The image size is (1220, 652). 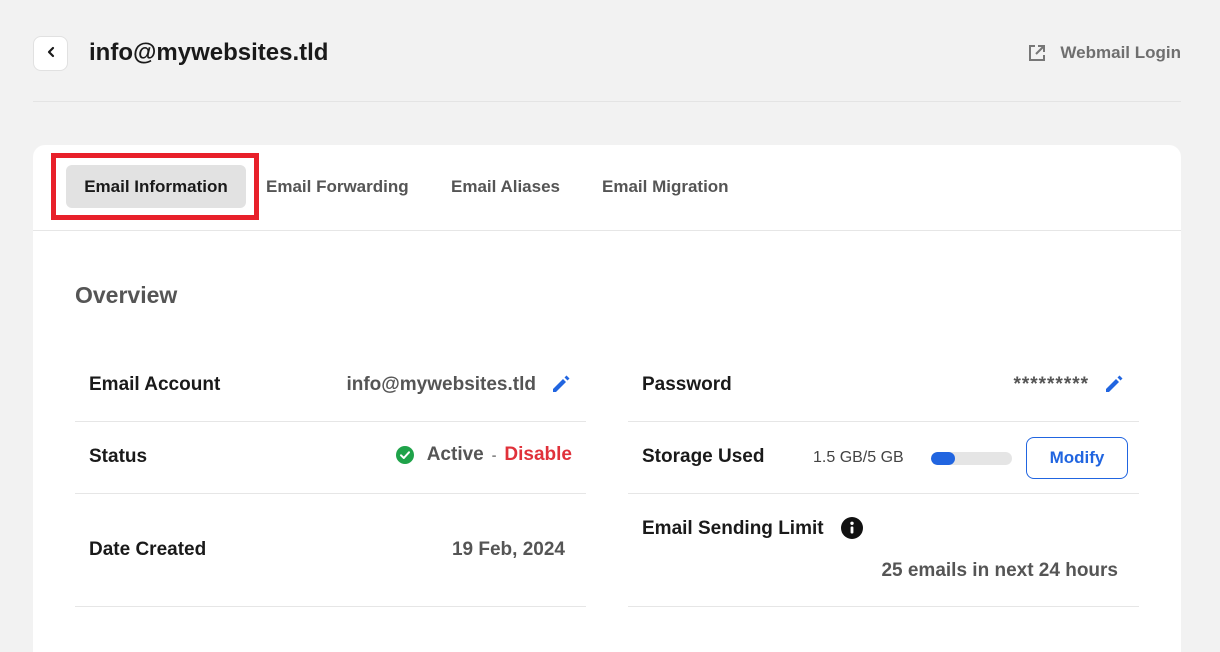 I want to click on sending-limit-label: Email Sending Limit, so click(x=733, y=528).